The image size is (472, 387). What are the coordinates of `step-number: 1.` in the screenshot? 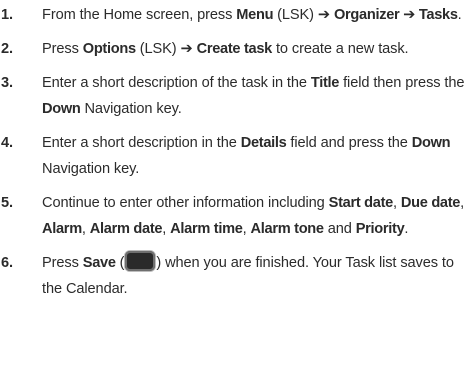 It's located at (7, 15).